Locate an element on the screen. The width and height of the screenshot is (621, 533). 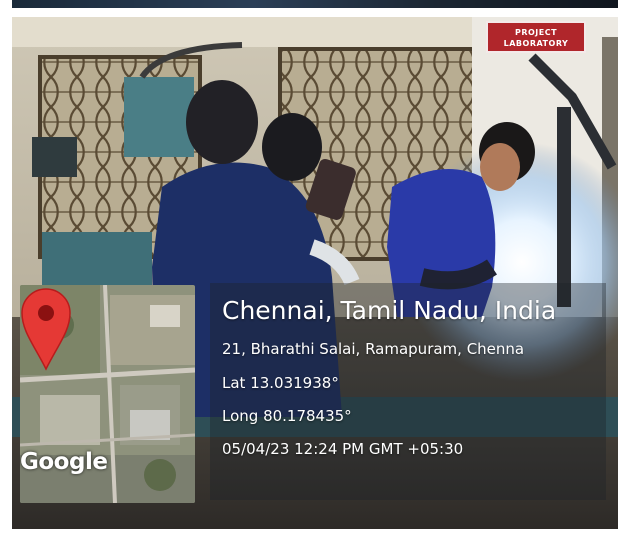
top-edge-strip is located at coordinates (315, 4).